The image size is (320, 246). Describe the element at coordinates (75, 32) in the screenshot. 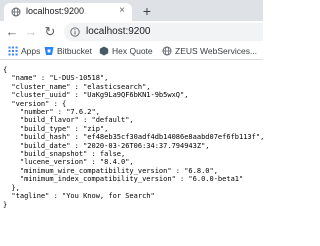

I see `info-icon` at that location.